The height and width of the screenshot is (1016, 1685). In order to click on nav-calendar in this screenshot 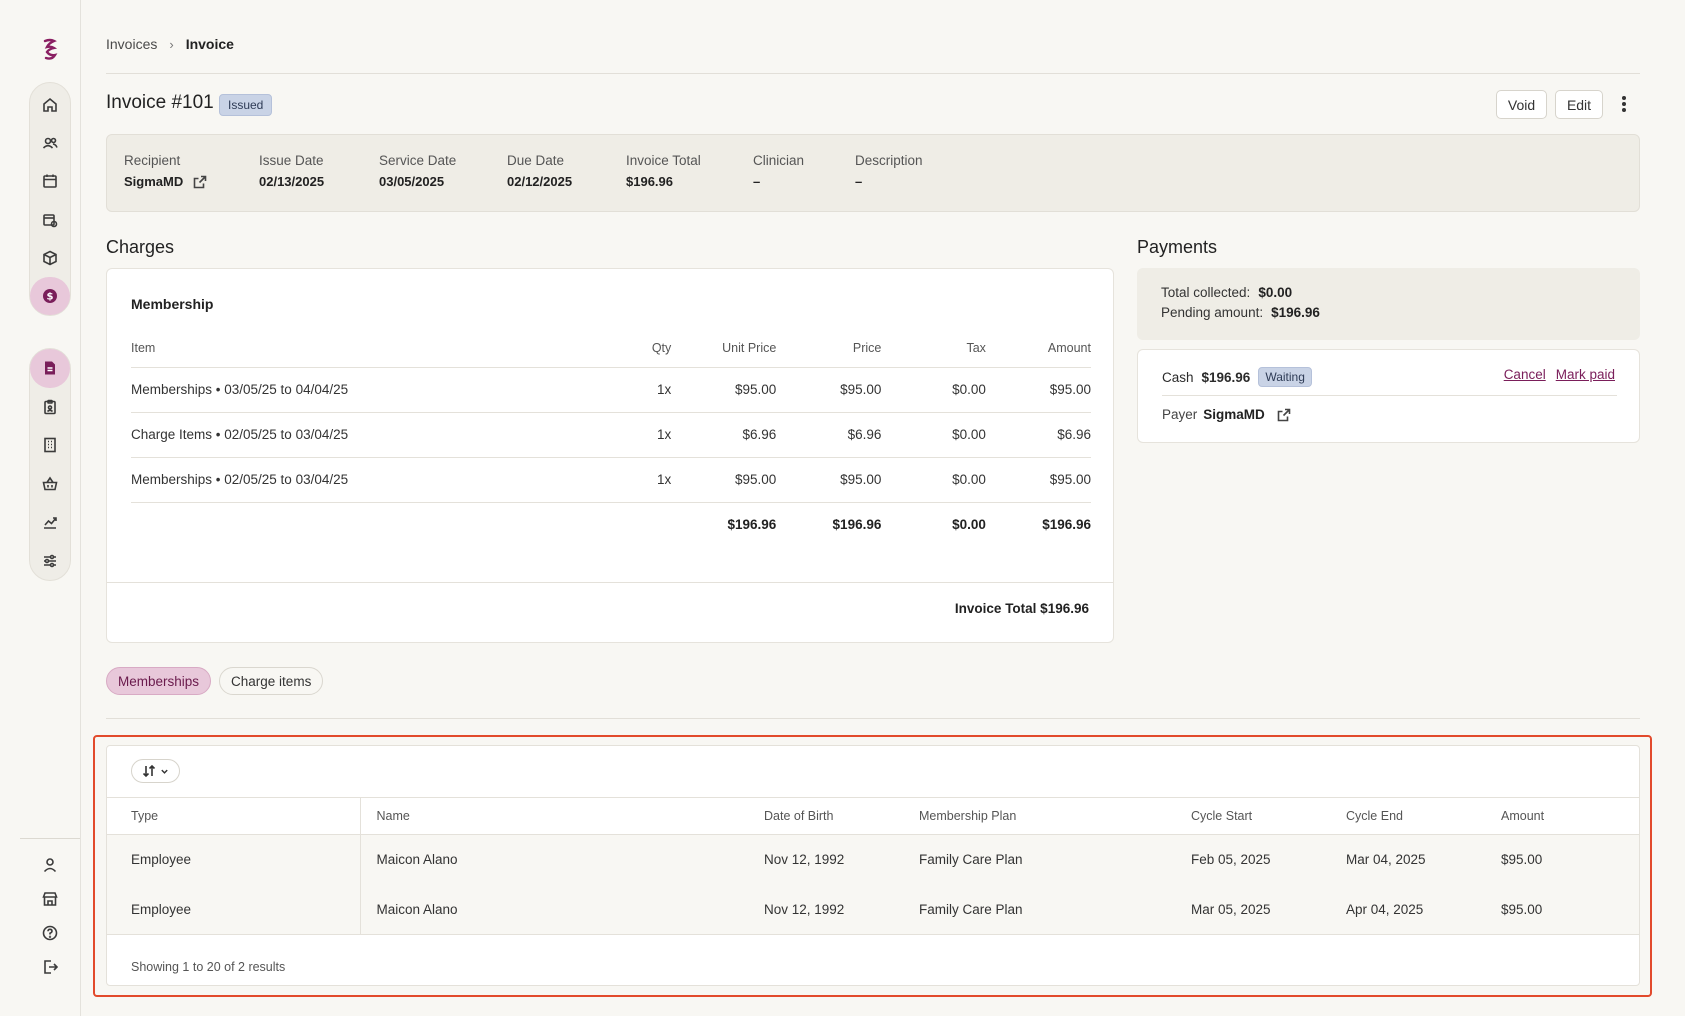, I will do `click(50, 181)`.